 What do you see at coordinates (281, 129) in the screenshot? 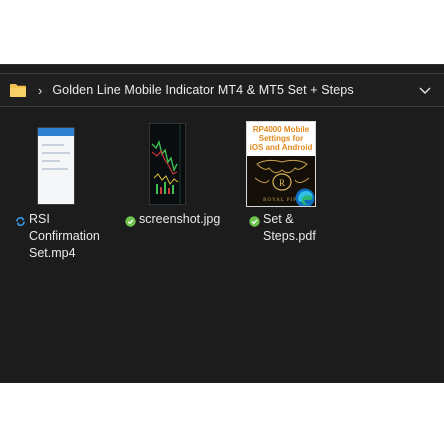
I see `thumbnail-text: RP4000 Mobile` at bounding box center [281, 129].